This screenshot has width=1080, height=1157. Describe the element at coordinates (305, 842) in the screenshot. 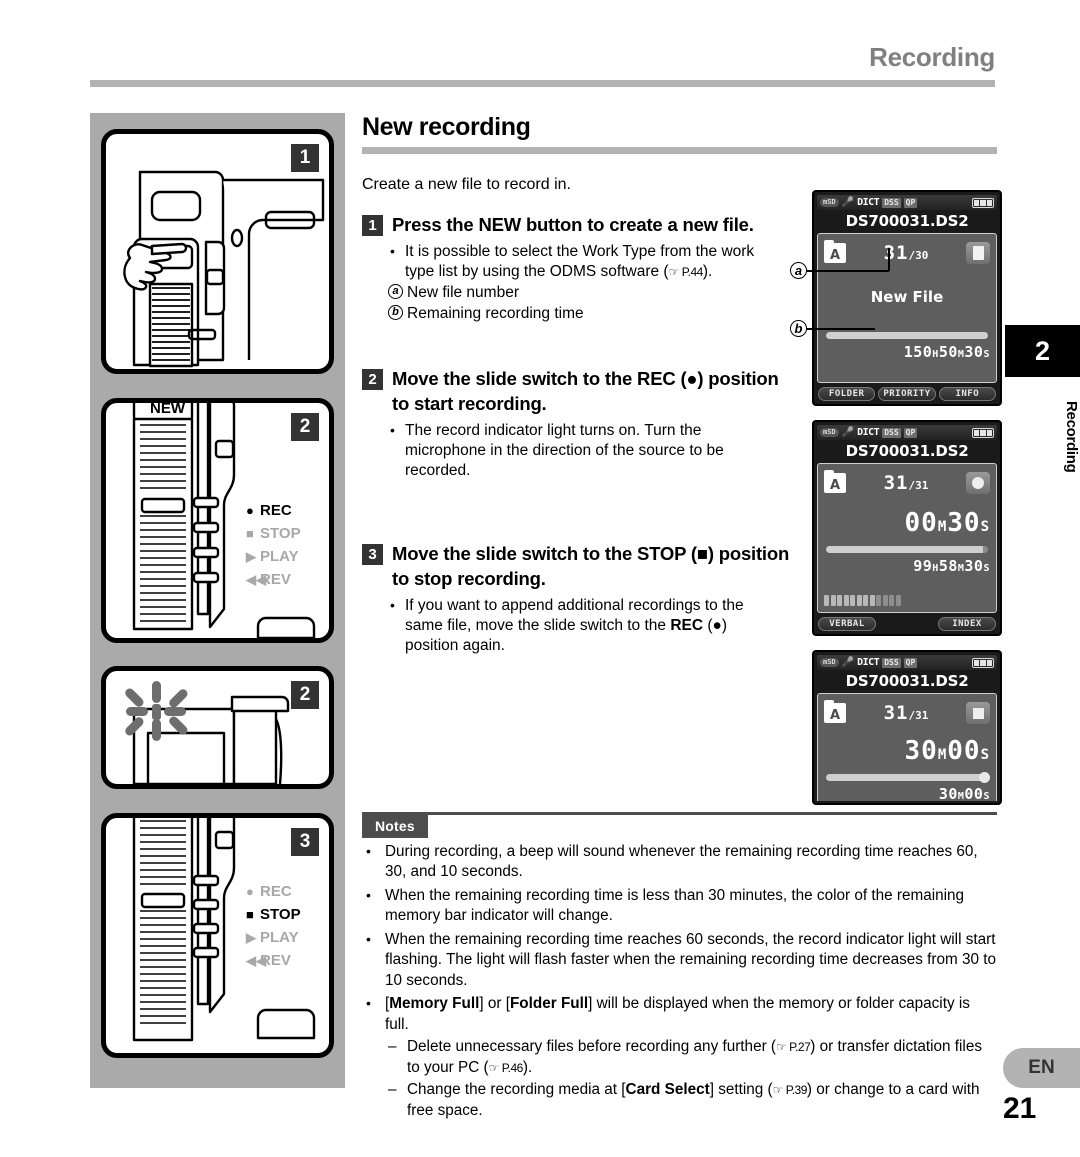

I see `panel-step-badge: 3` at that location.